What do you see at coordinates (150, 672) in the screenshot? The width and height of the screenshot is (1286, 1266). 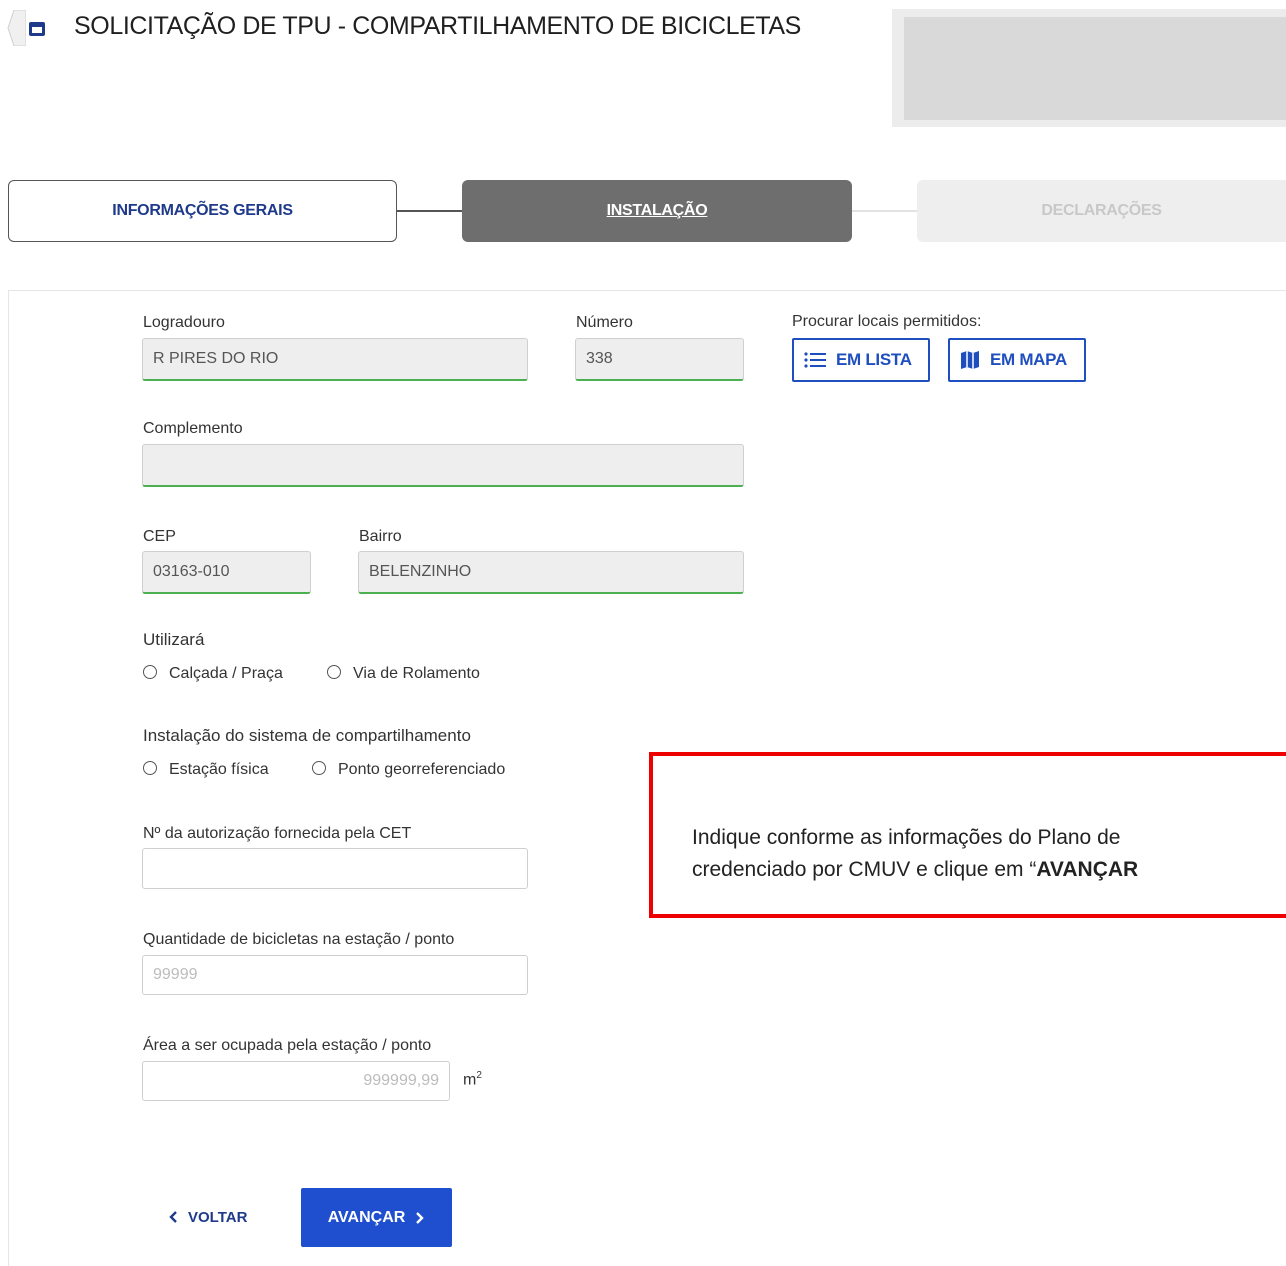 I see `radio-calcada-praca` at bounding box center [150, 672].